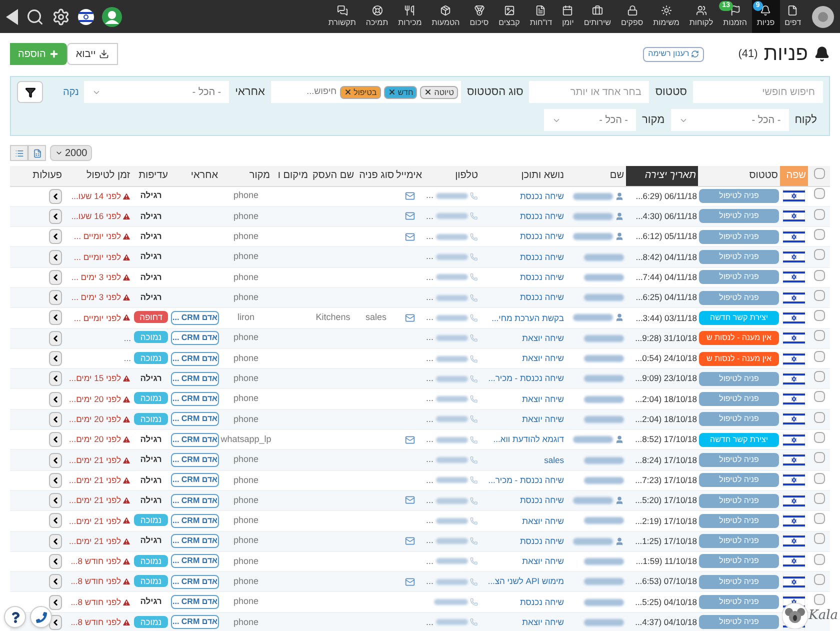  What do you see at coordinates (597, 16) in the screenshot?
I see `nav-tab: שירותים` at bounding box center [597, 16].